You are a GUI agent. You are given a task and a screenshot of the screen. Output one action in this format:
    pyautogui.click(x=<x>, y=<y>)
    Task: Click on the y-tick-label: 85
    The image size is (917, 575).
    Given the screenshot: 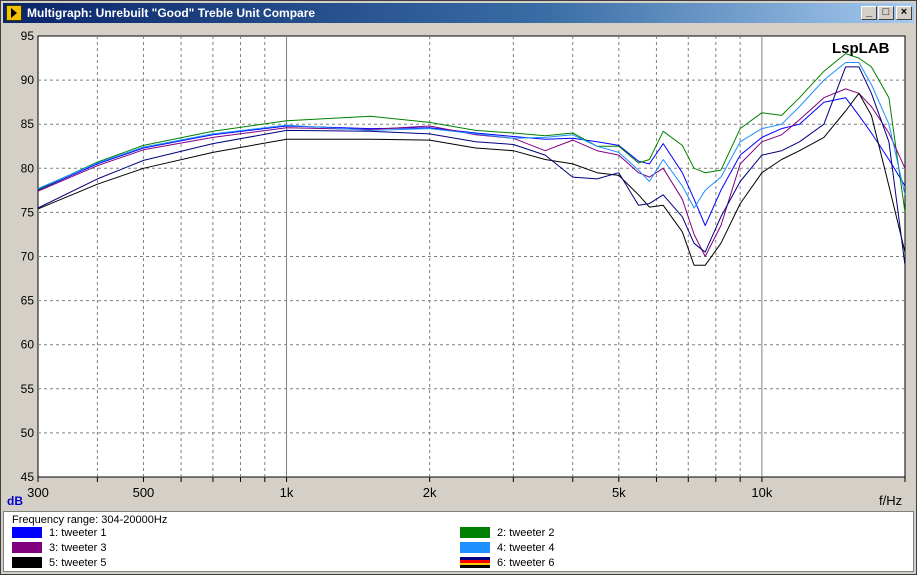 What is the action you would take?
    pyautogui.click(x=28, y=124)
    